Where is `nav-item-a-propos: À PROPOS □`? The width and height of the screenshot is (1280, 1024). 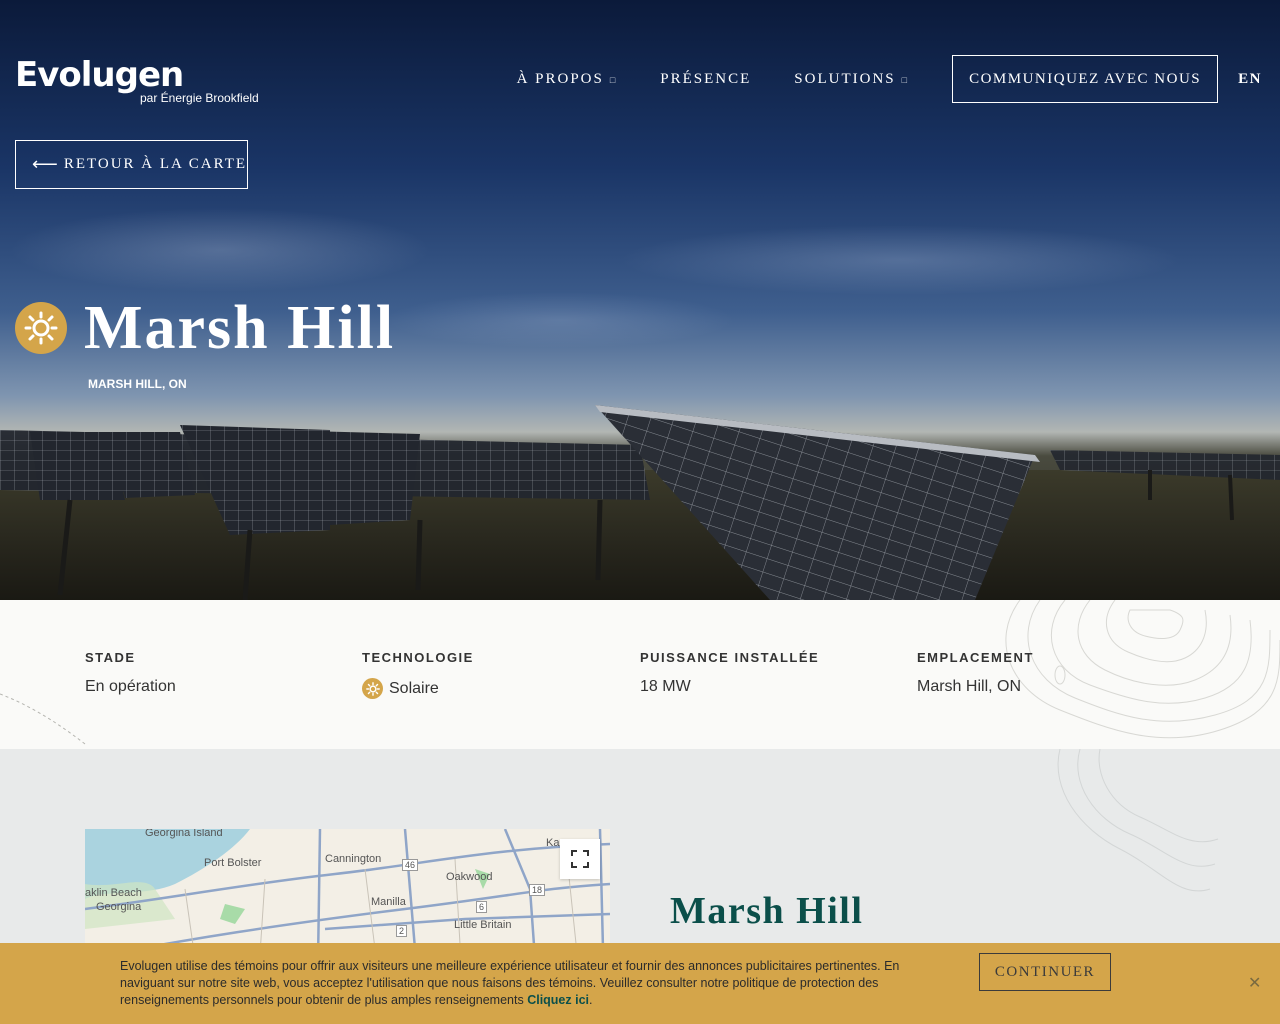 nav-item-a-propos: À PROPOS □ is located at coordinates (567, 79).